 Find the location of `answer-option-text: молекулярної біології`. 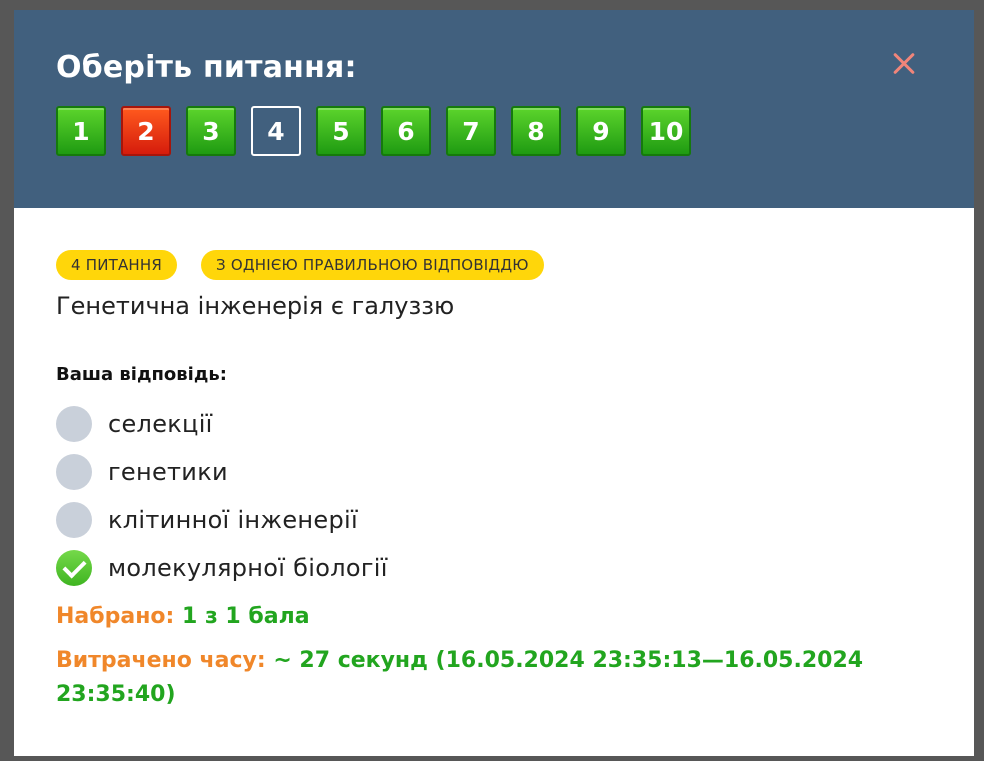

answer-option-text: молекулярної біології is located at coordinates (248, 568).